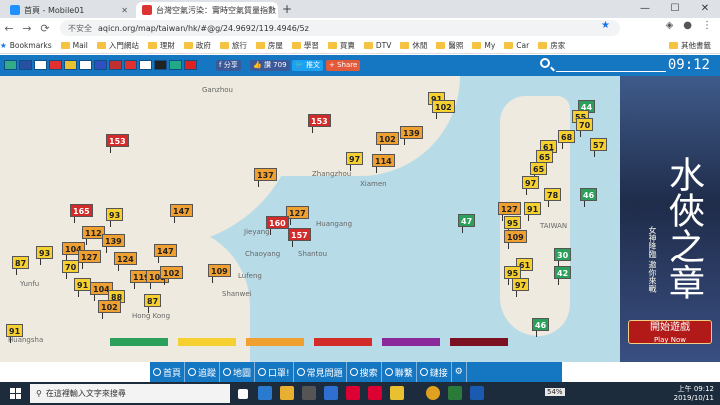 The height and width of the screenshot is (405, 720). I want to click on bookmark-item: ★ Bookmarks, so click(26, 45).